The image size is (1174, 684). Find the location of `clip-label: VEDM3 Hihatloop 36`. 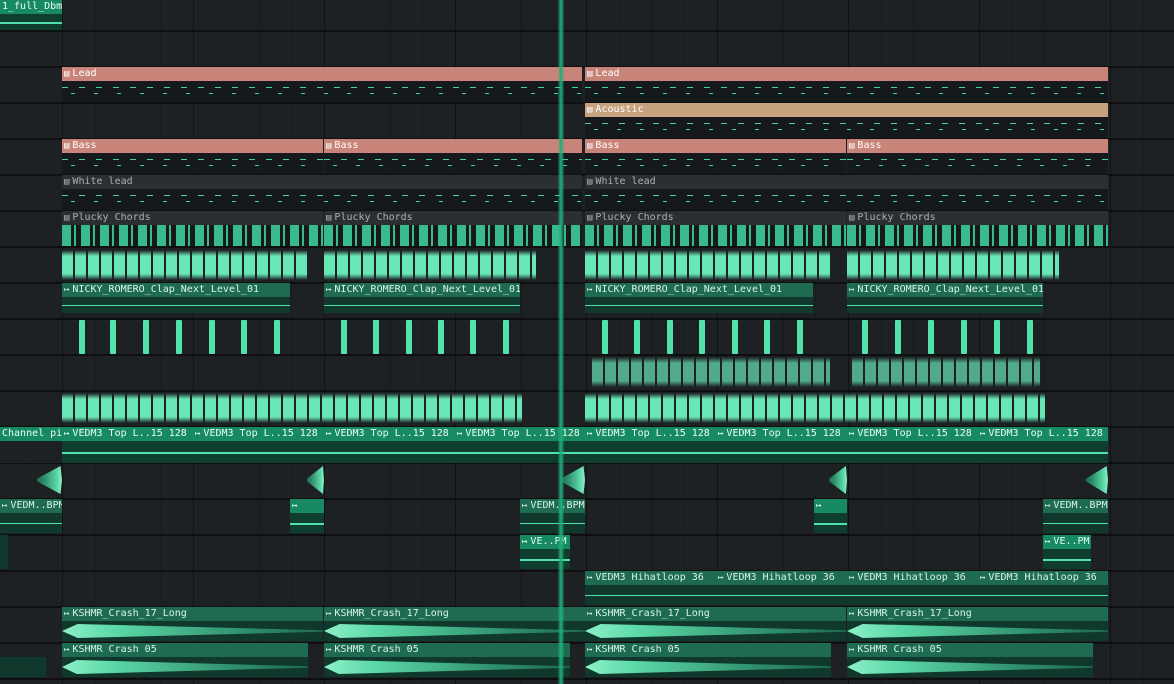

clip-label: VEDM3 Hihatloop 36 is located at coordinates (780, 577).